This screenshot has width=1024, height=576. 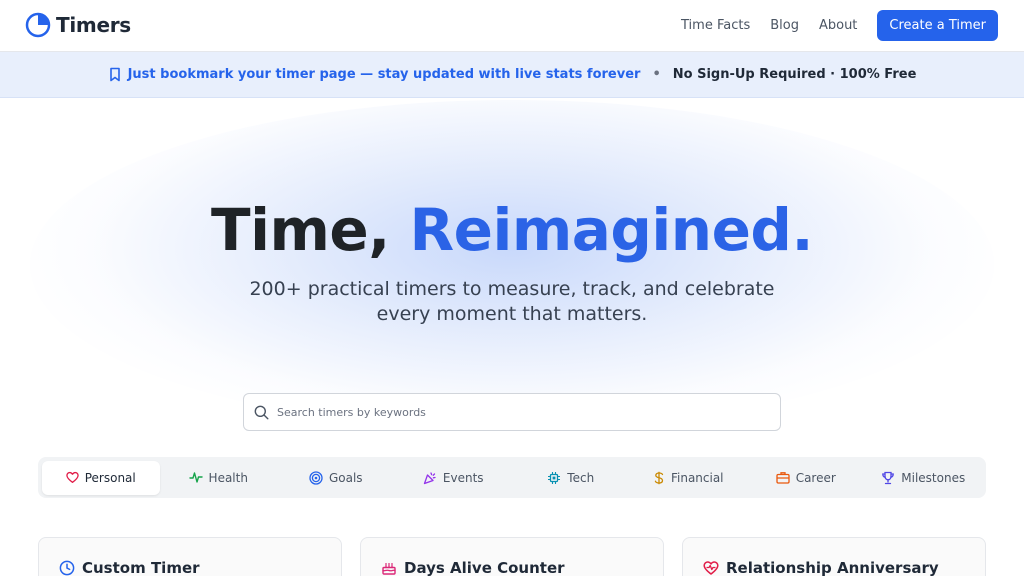 I want to click on tab-events: Events, so click(x=454, y=478).